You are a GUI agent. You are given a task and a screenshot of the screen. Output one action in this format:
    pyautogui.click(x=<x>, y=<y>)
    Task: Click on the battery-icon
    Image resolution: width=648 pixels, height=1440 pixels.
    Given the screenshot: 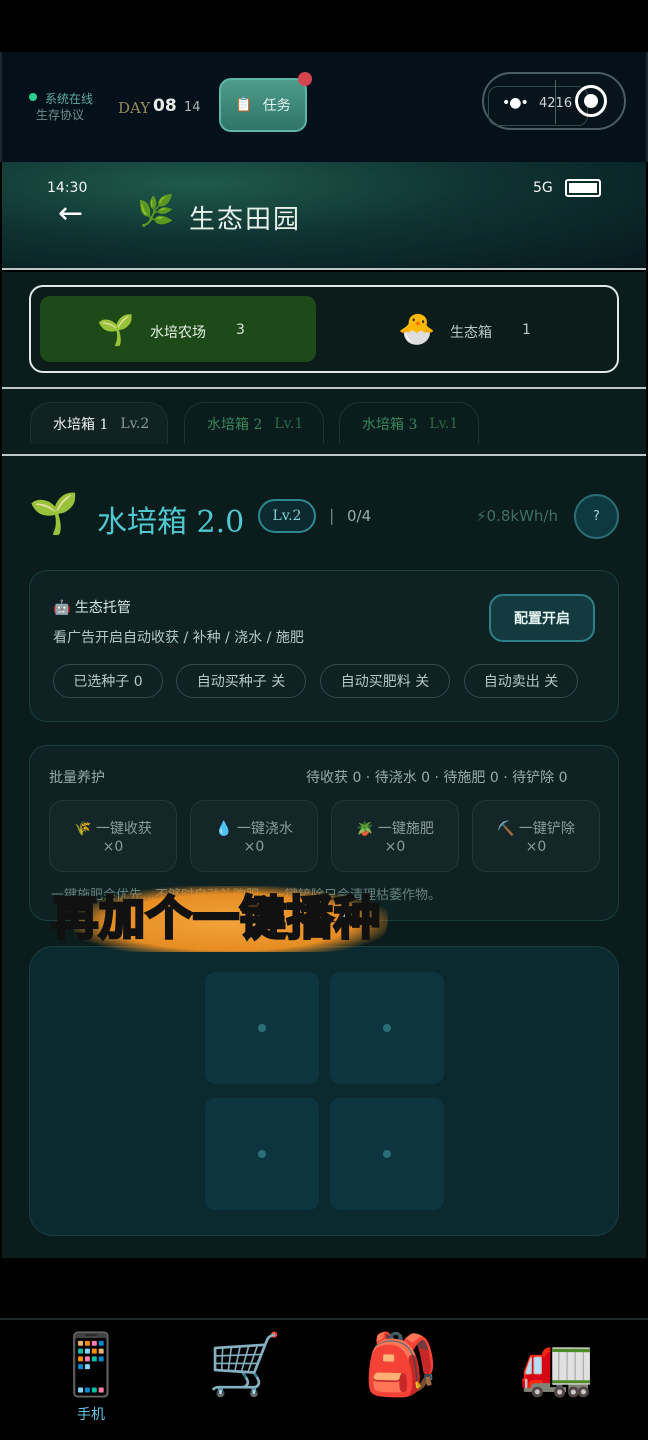 What is the action you would take?
    pyautogui.click(x=583, y=188)
    